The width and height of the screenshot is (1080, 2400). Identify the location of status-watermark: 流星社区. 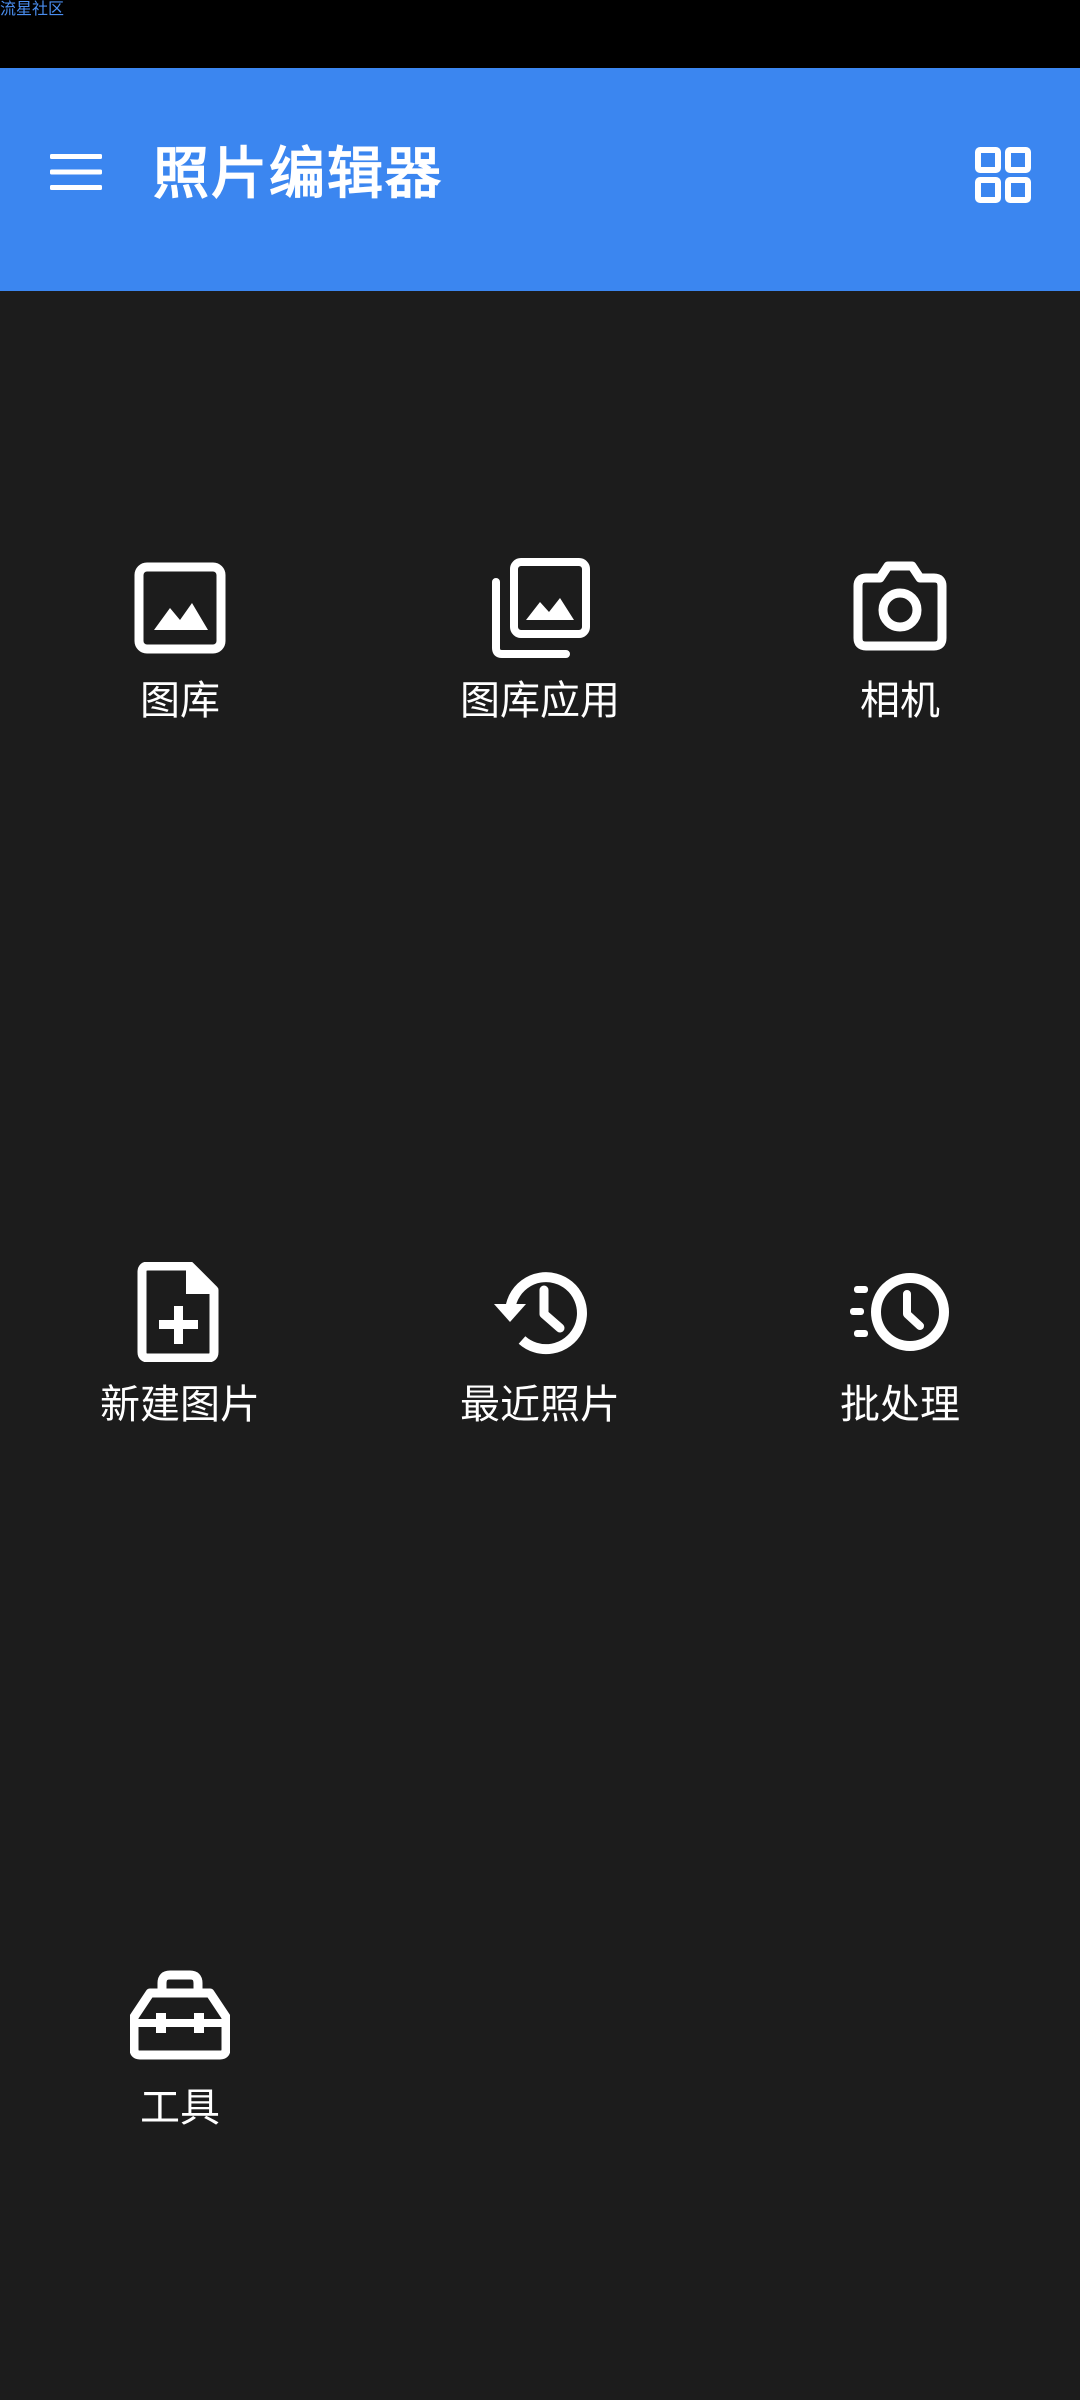
(32, 9).